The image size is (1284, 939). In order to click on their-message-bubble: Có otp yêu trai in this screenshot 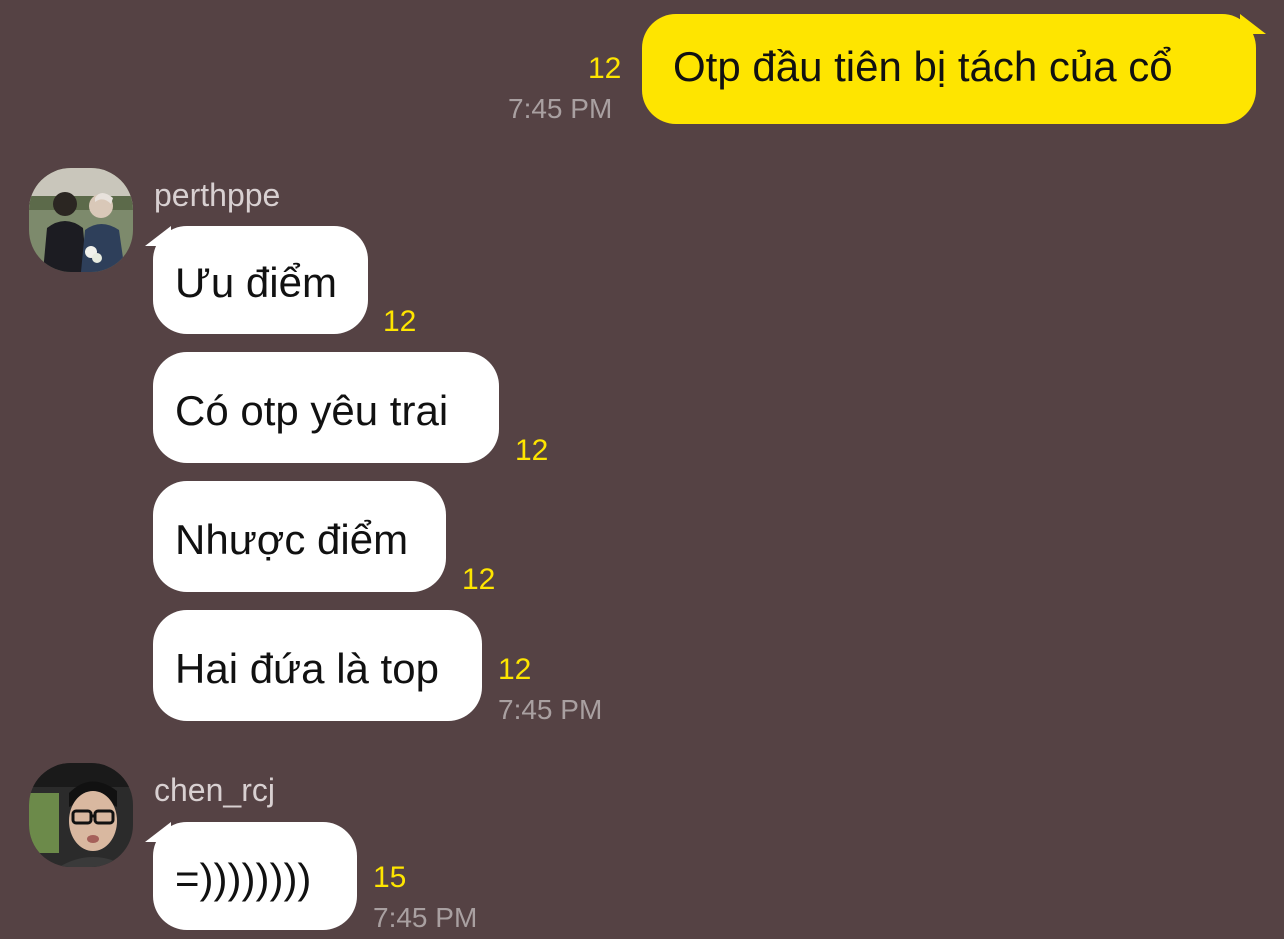, I will do `click(326, 407)`.